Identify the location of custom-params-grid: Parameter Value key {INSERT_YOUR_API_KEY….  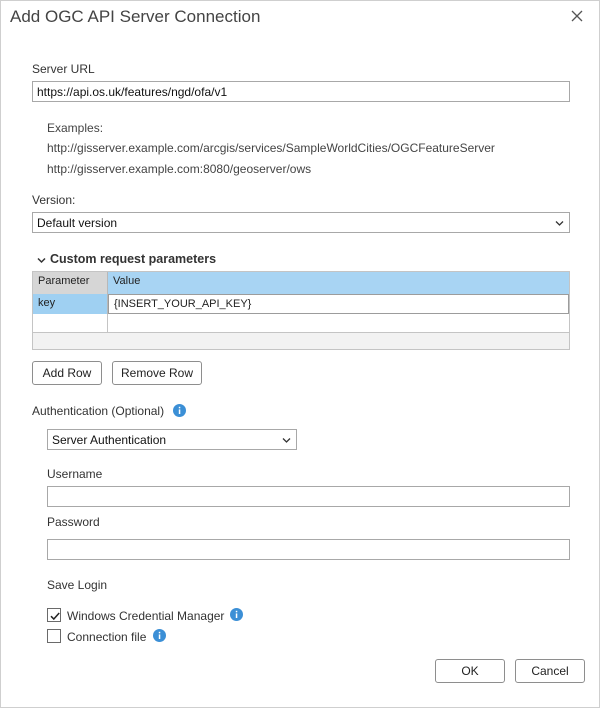
(301, 310).